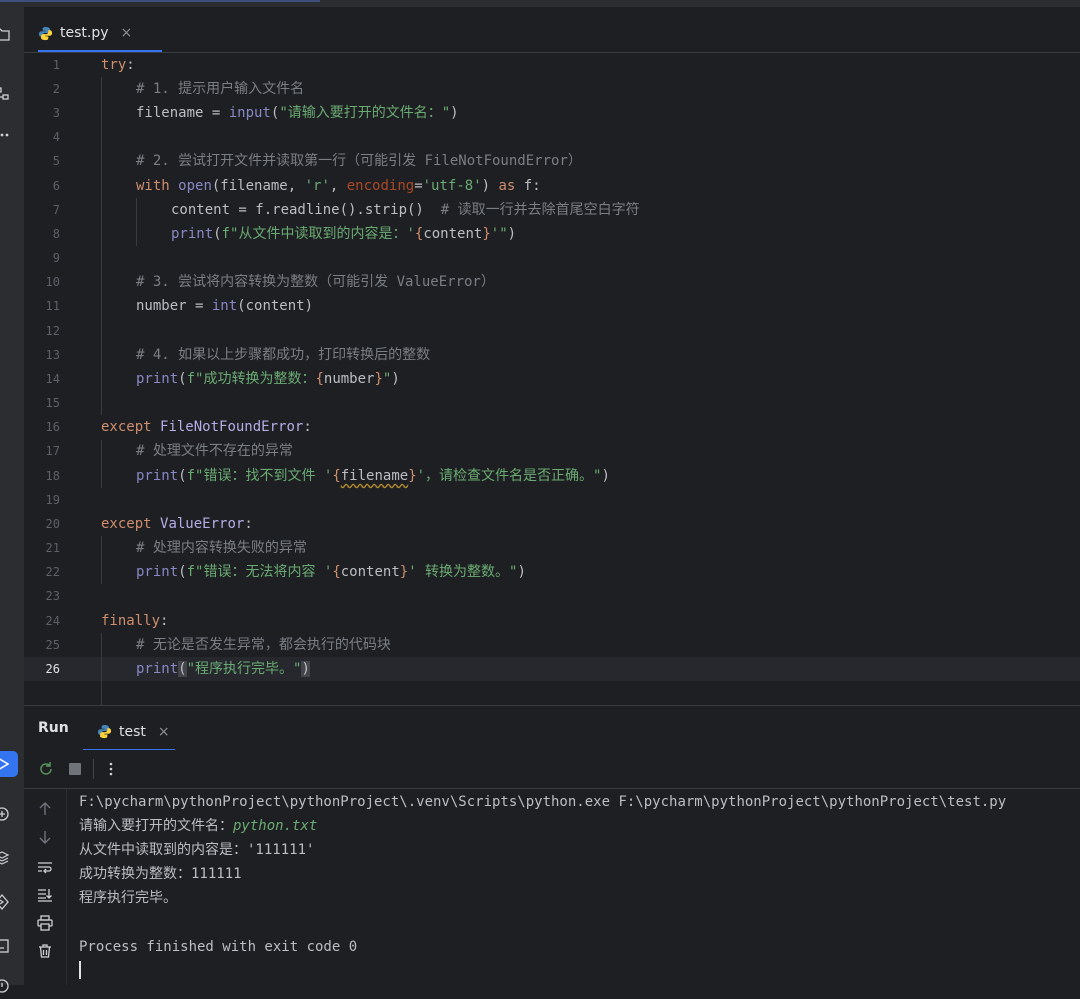  I want to click on structure-icon, so click(12, 94).